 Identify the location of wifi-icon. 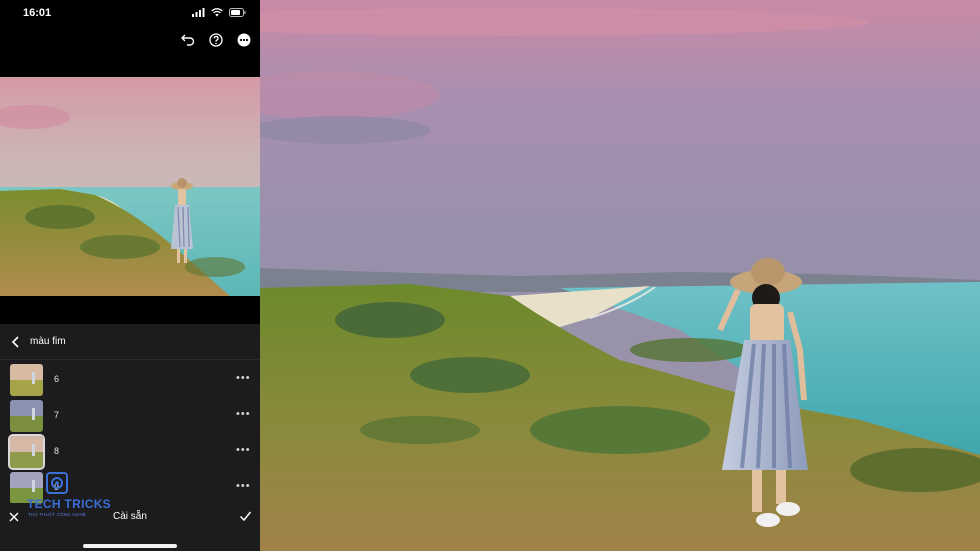
(217, 12).